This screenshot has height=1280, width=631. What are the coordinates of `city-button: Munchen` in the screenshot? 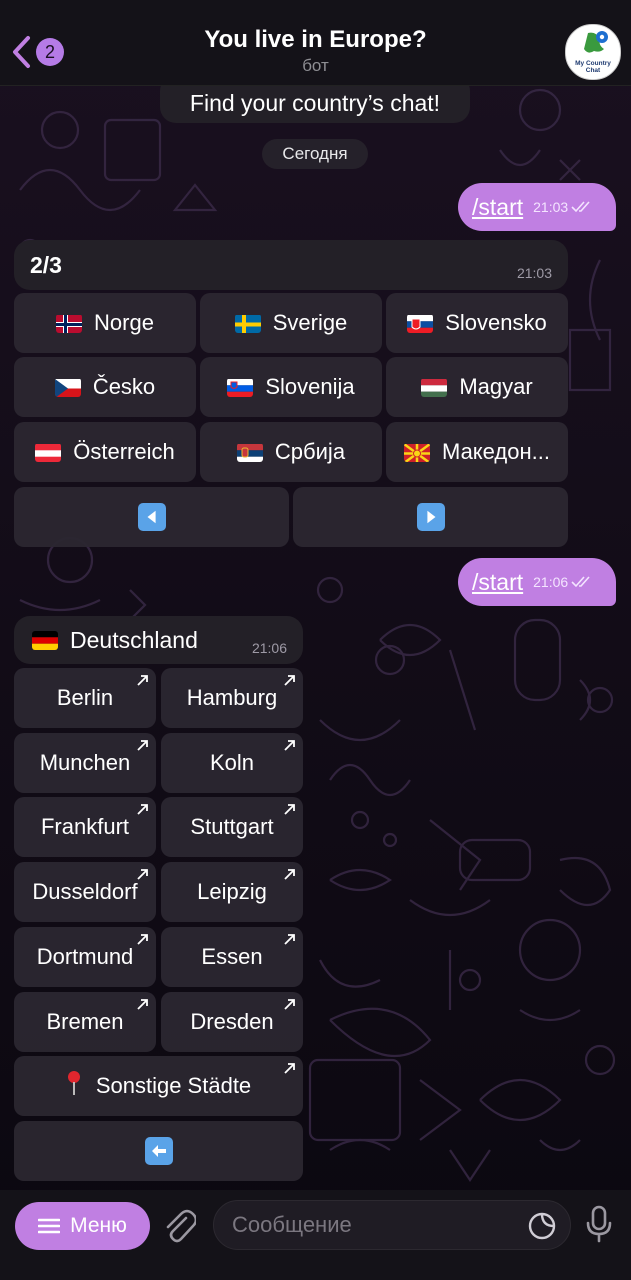 It's located at (85, 762).